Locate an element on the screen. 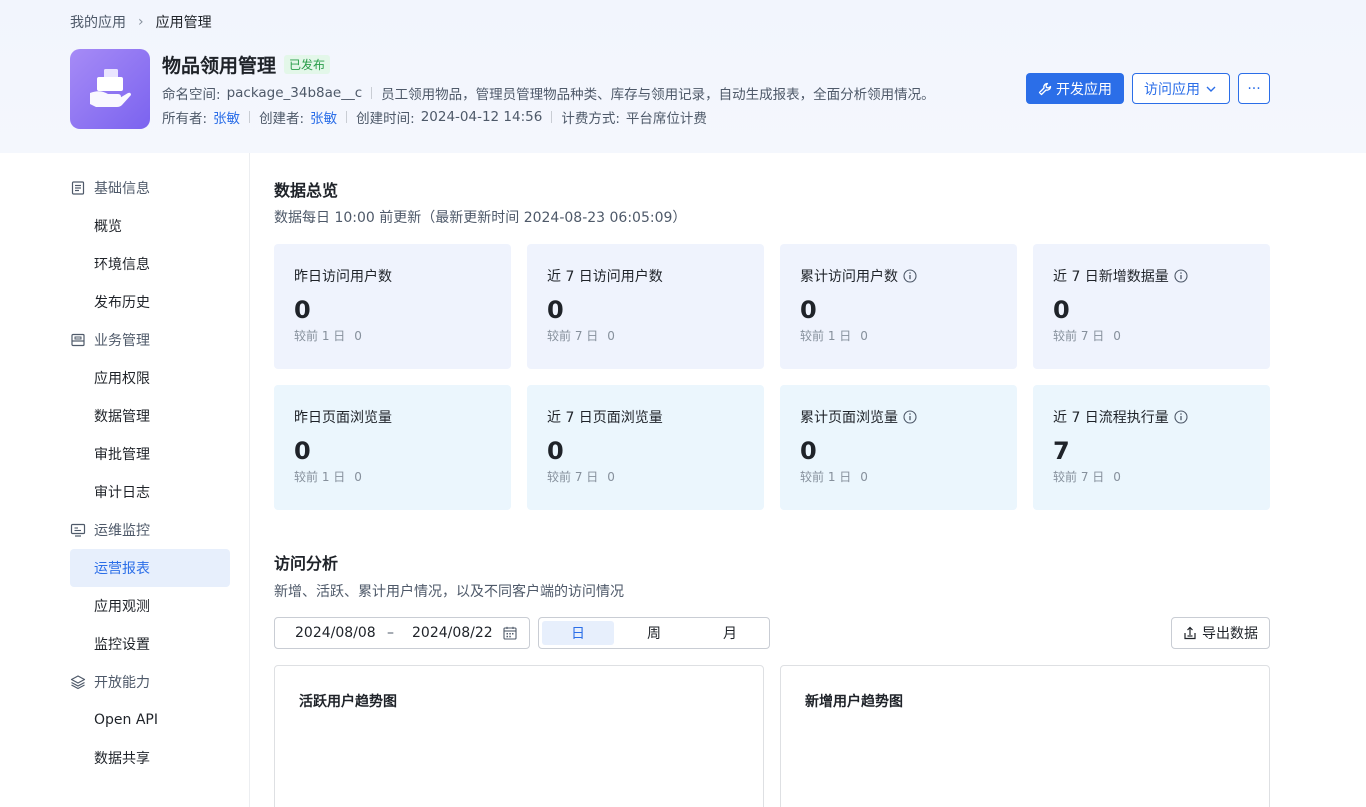 Image resolution: width=1366 pixels, height=807 pixels. stat-card-yesterday-visitors: 昨日访问用户数 0 较前 1 日 0 is located at coordinates (392, 306).